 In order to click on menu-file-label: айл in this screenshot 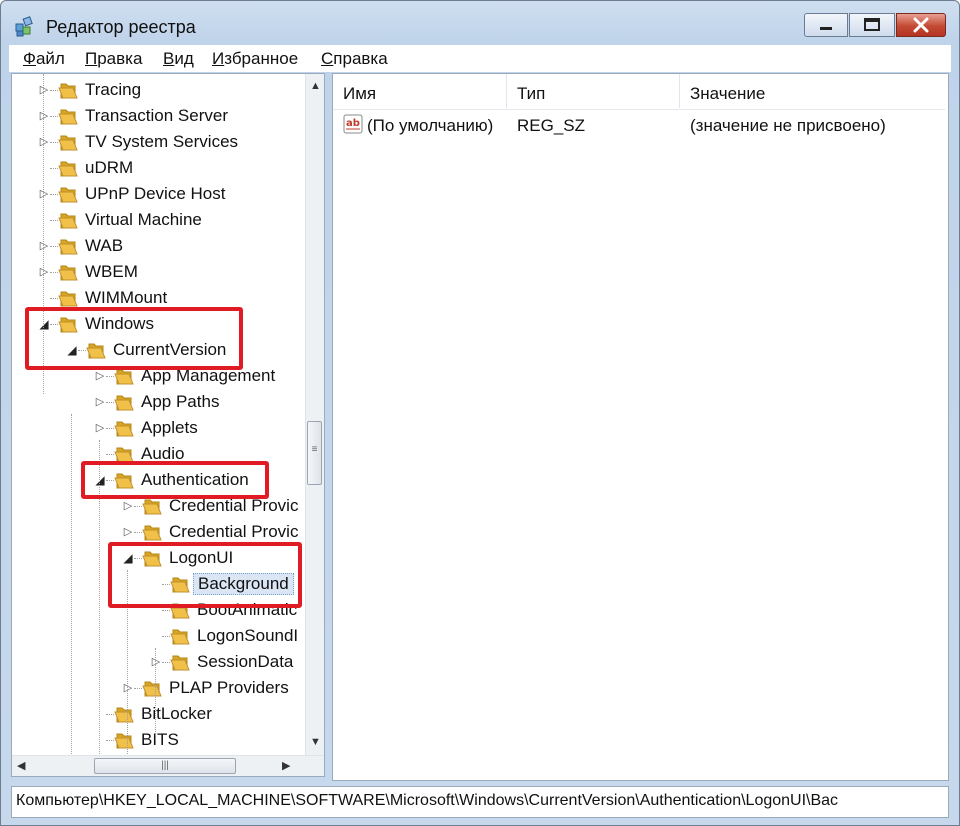, I will do `click(50, 58)`.